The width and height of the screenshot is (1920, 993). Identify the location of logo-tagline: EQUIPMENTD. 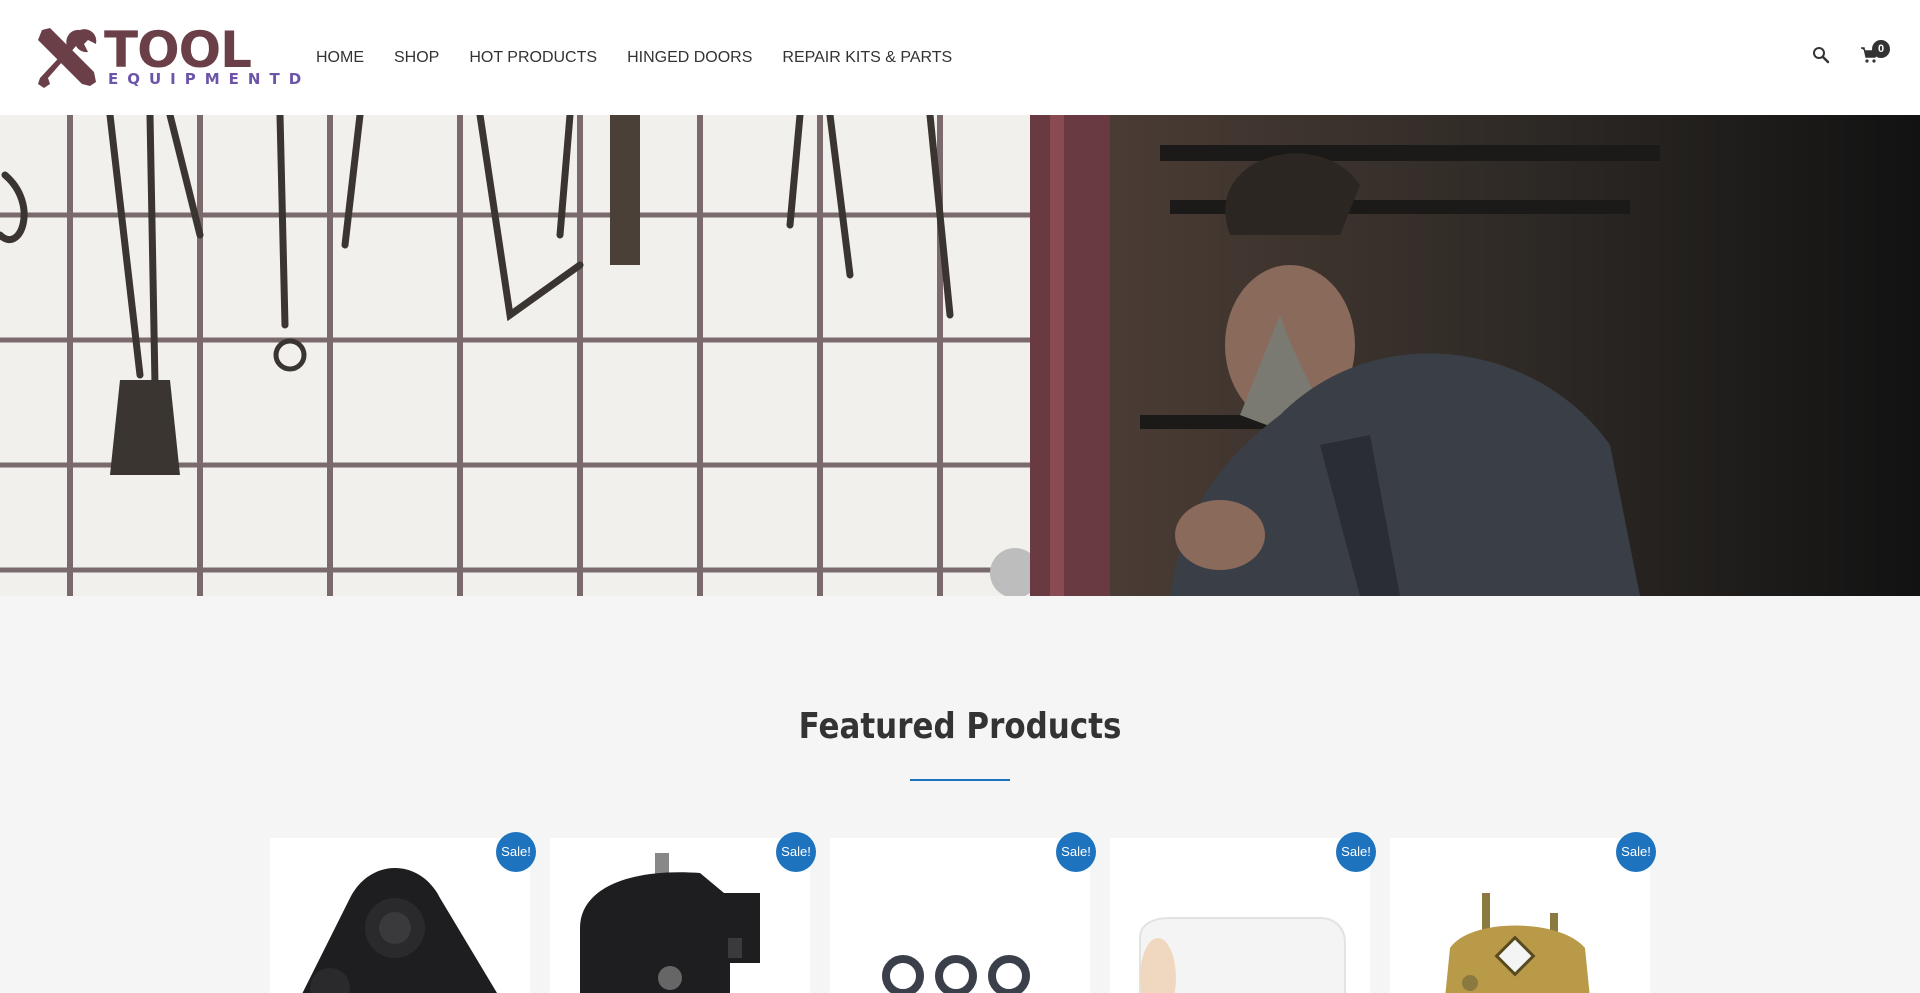
(209, 79).